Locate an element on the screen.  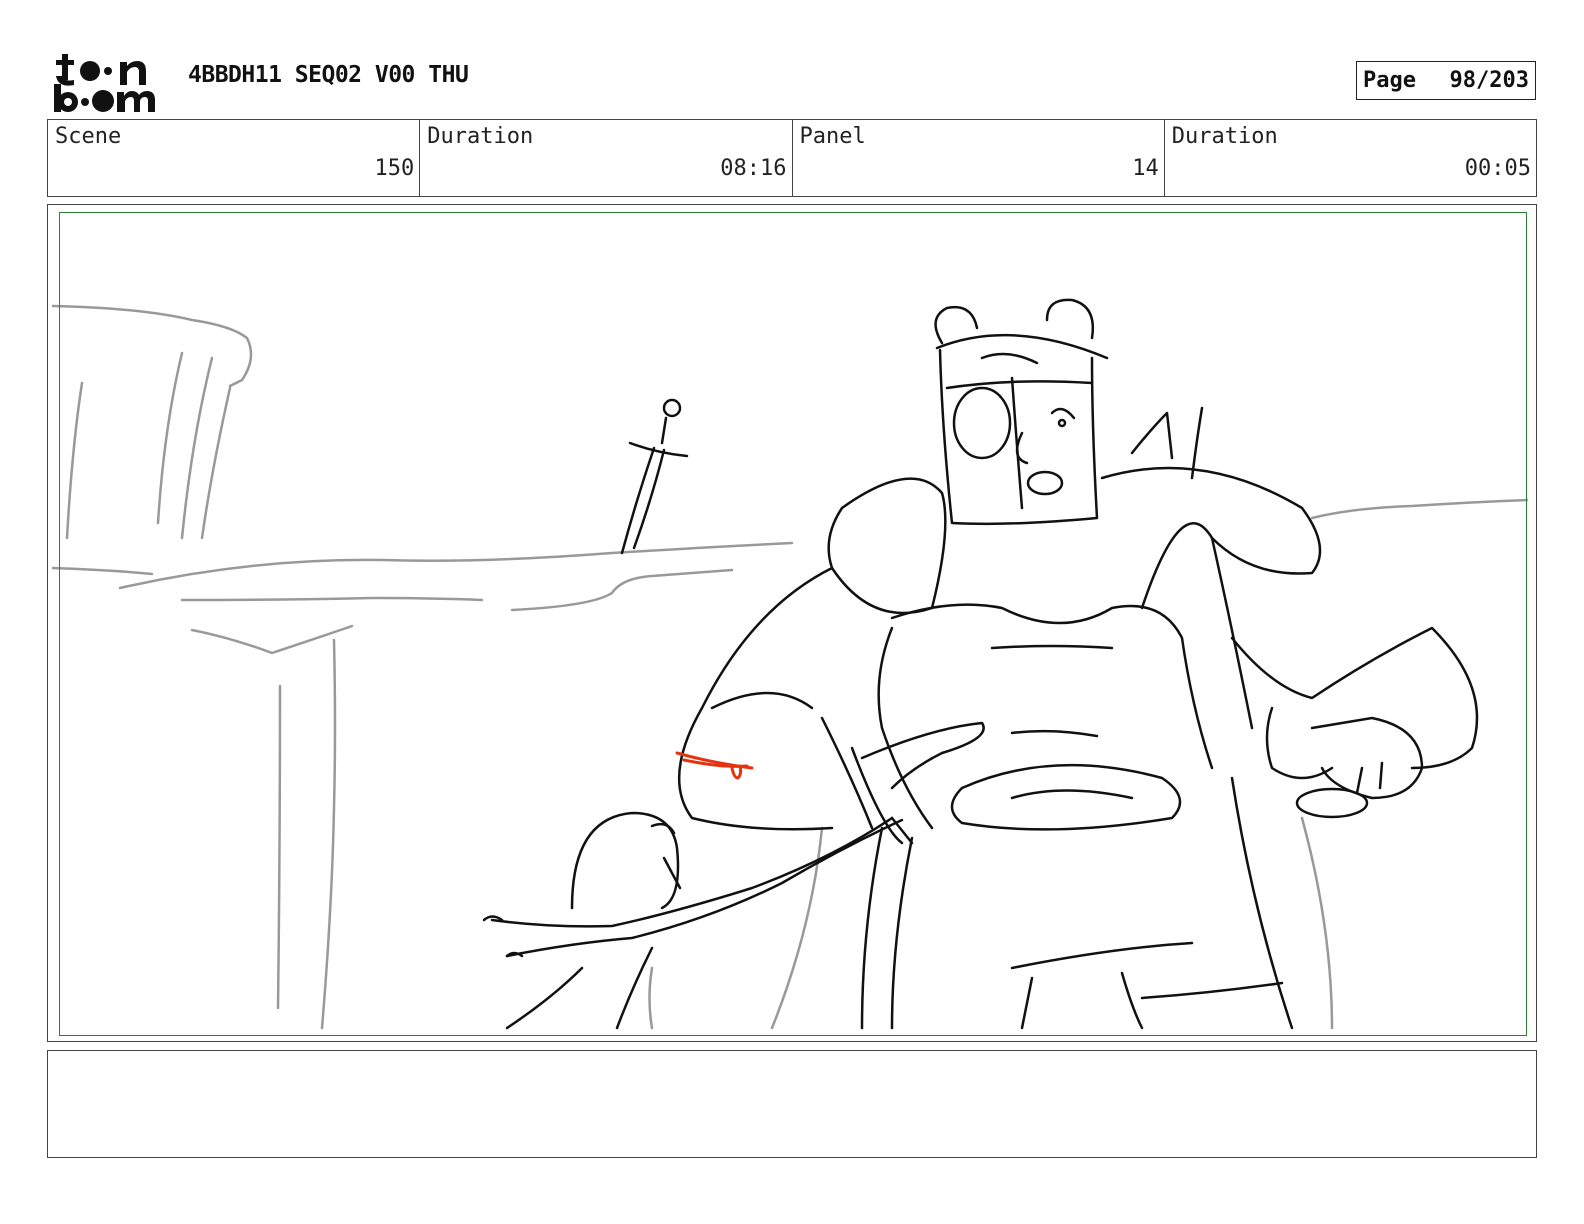
document-title: 4BBDH11 SEQ02 V00 THU is located at coordinates (328, 75).